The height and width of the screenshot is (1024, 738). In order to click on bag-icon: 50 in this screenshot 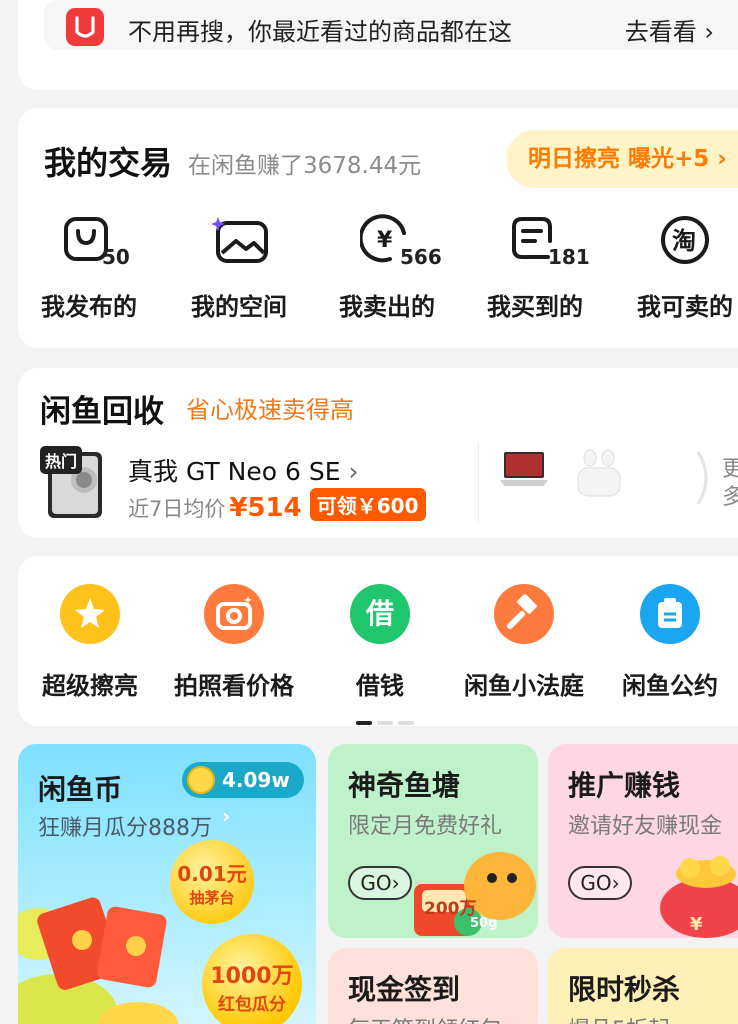, I will do `click(96, 241)`.